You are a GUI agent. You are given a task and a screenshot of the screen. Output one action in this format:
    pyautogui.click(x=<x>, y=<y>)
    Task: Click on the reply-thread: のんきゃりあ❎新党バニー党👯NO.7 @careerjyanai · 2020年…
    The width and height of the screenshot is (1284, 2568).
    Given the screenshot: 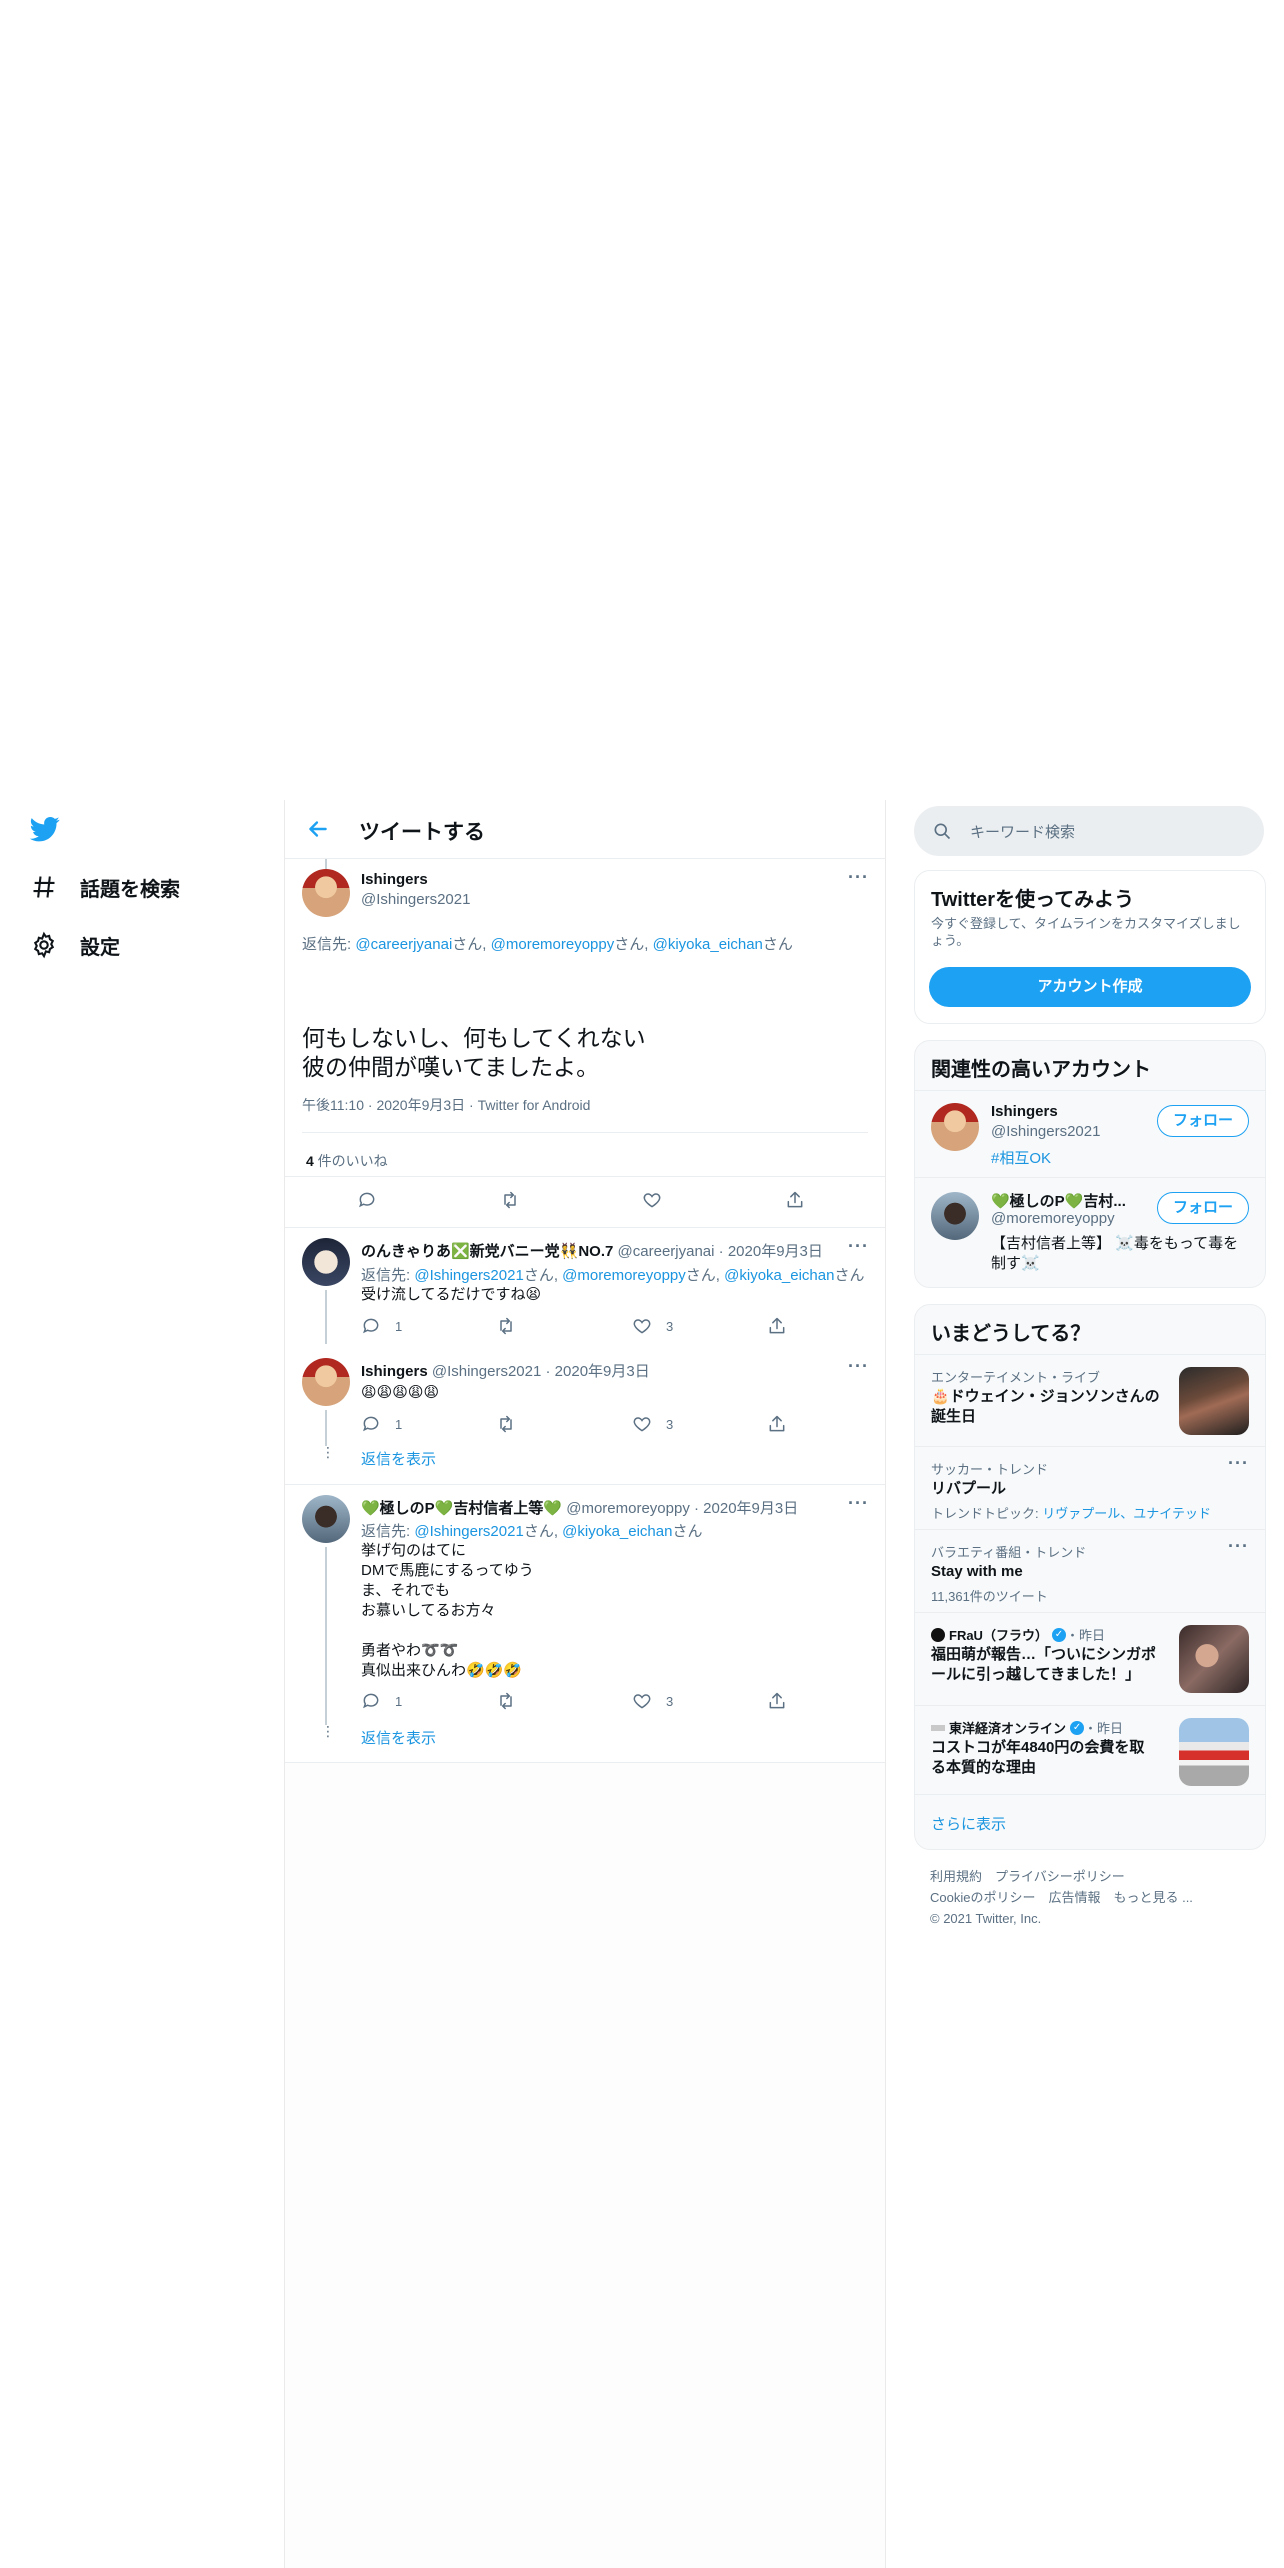 What is the action you would take?
    pyautogui.click(x=585, y=1356)
    